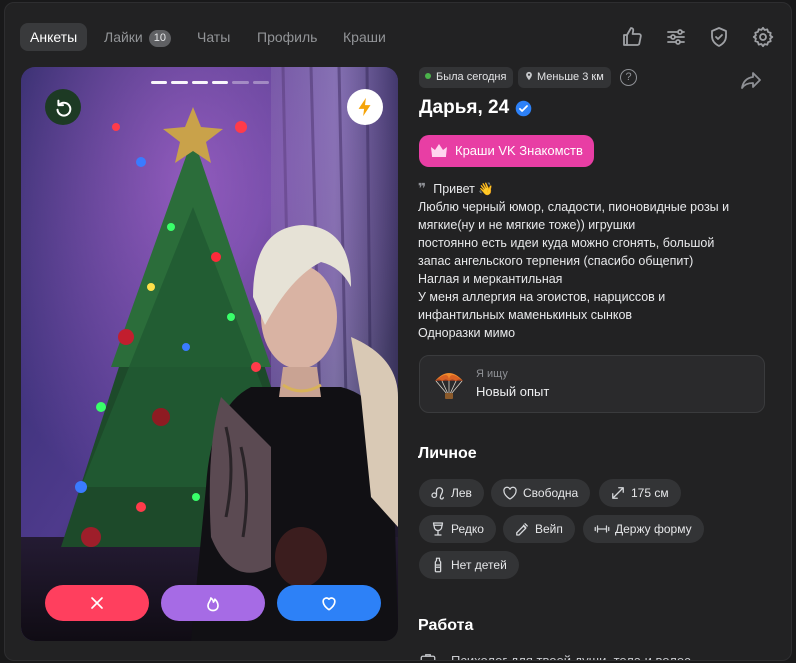 The width and height of the screenshot is (796, 663). What do you see at coordinates (471, 77) in the screenshot?
I see `online-status: Была сегодня` at bounding box center [471, 77].